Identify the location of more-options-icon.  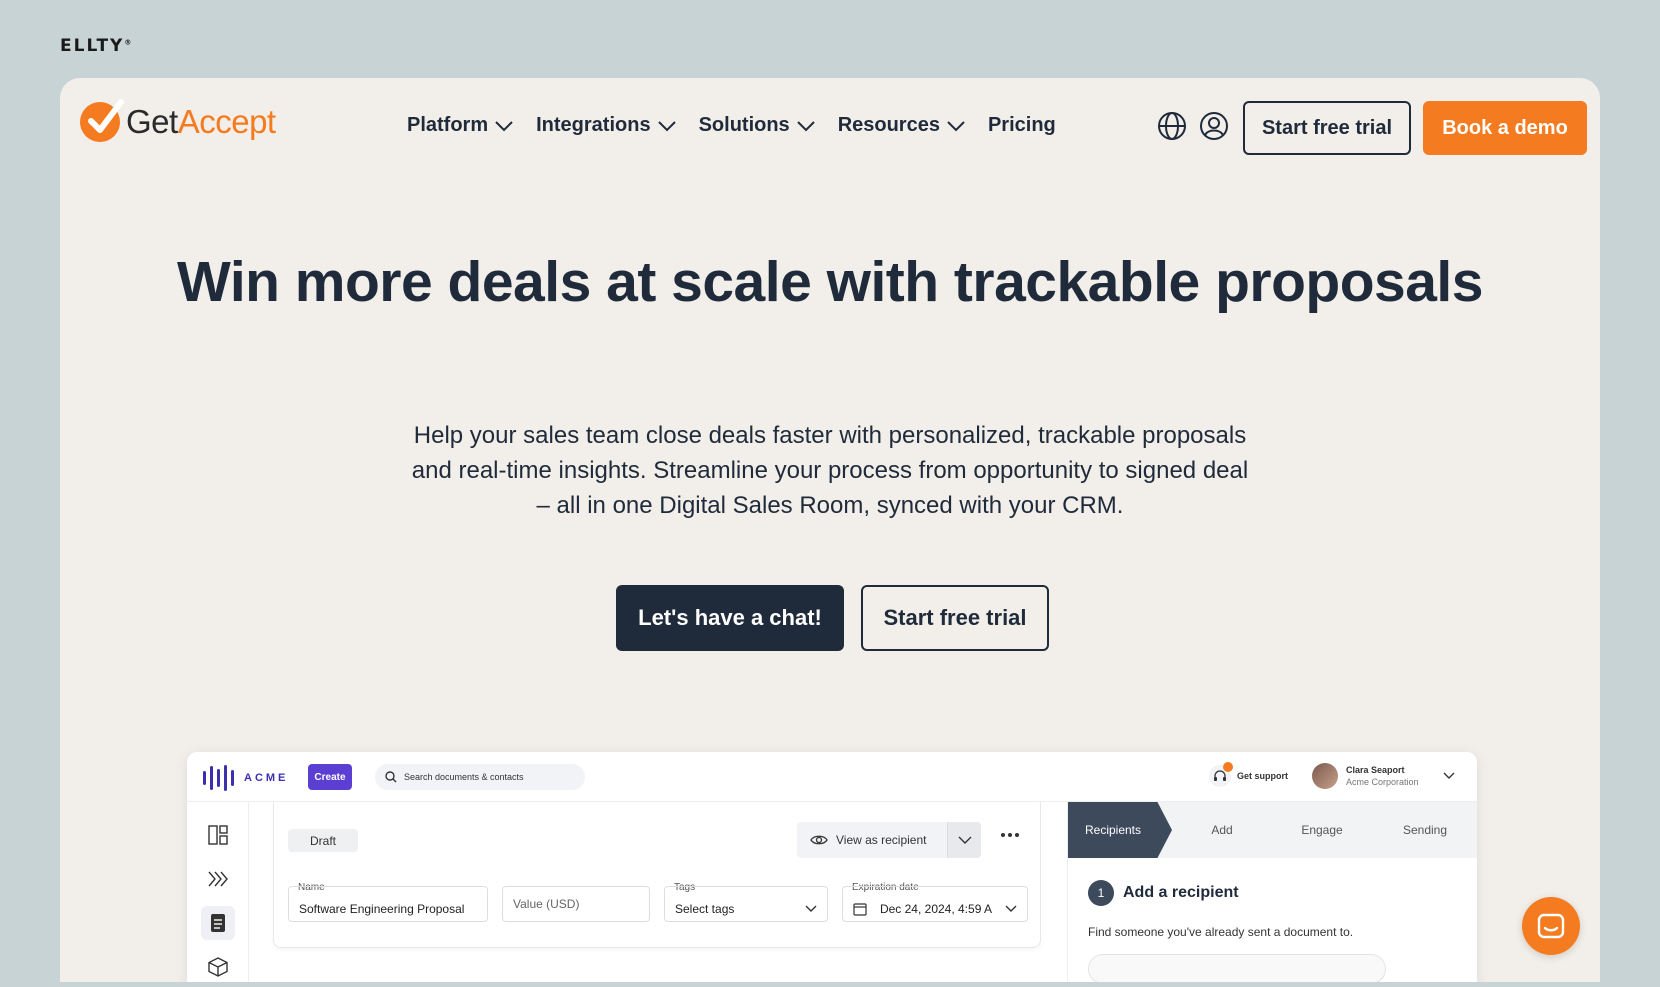
(1010, 835).